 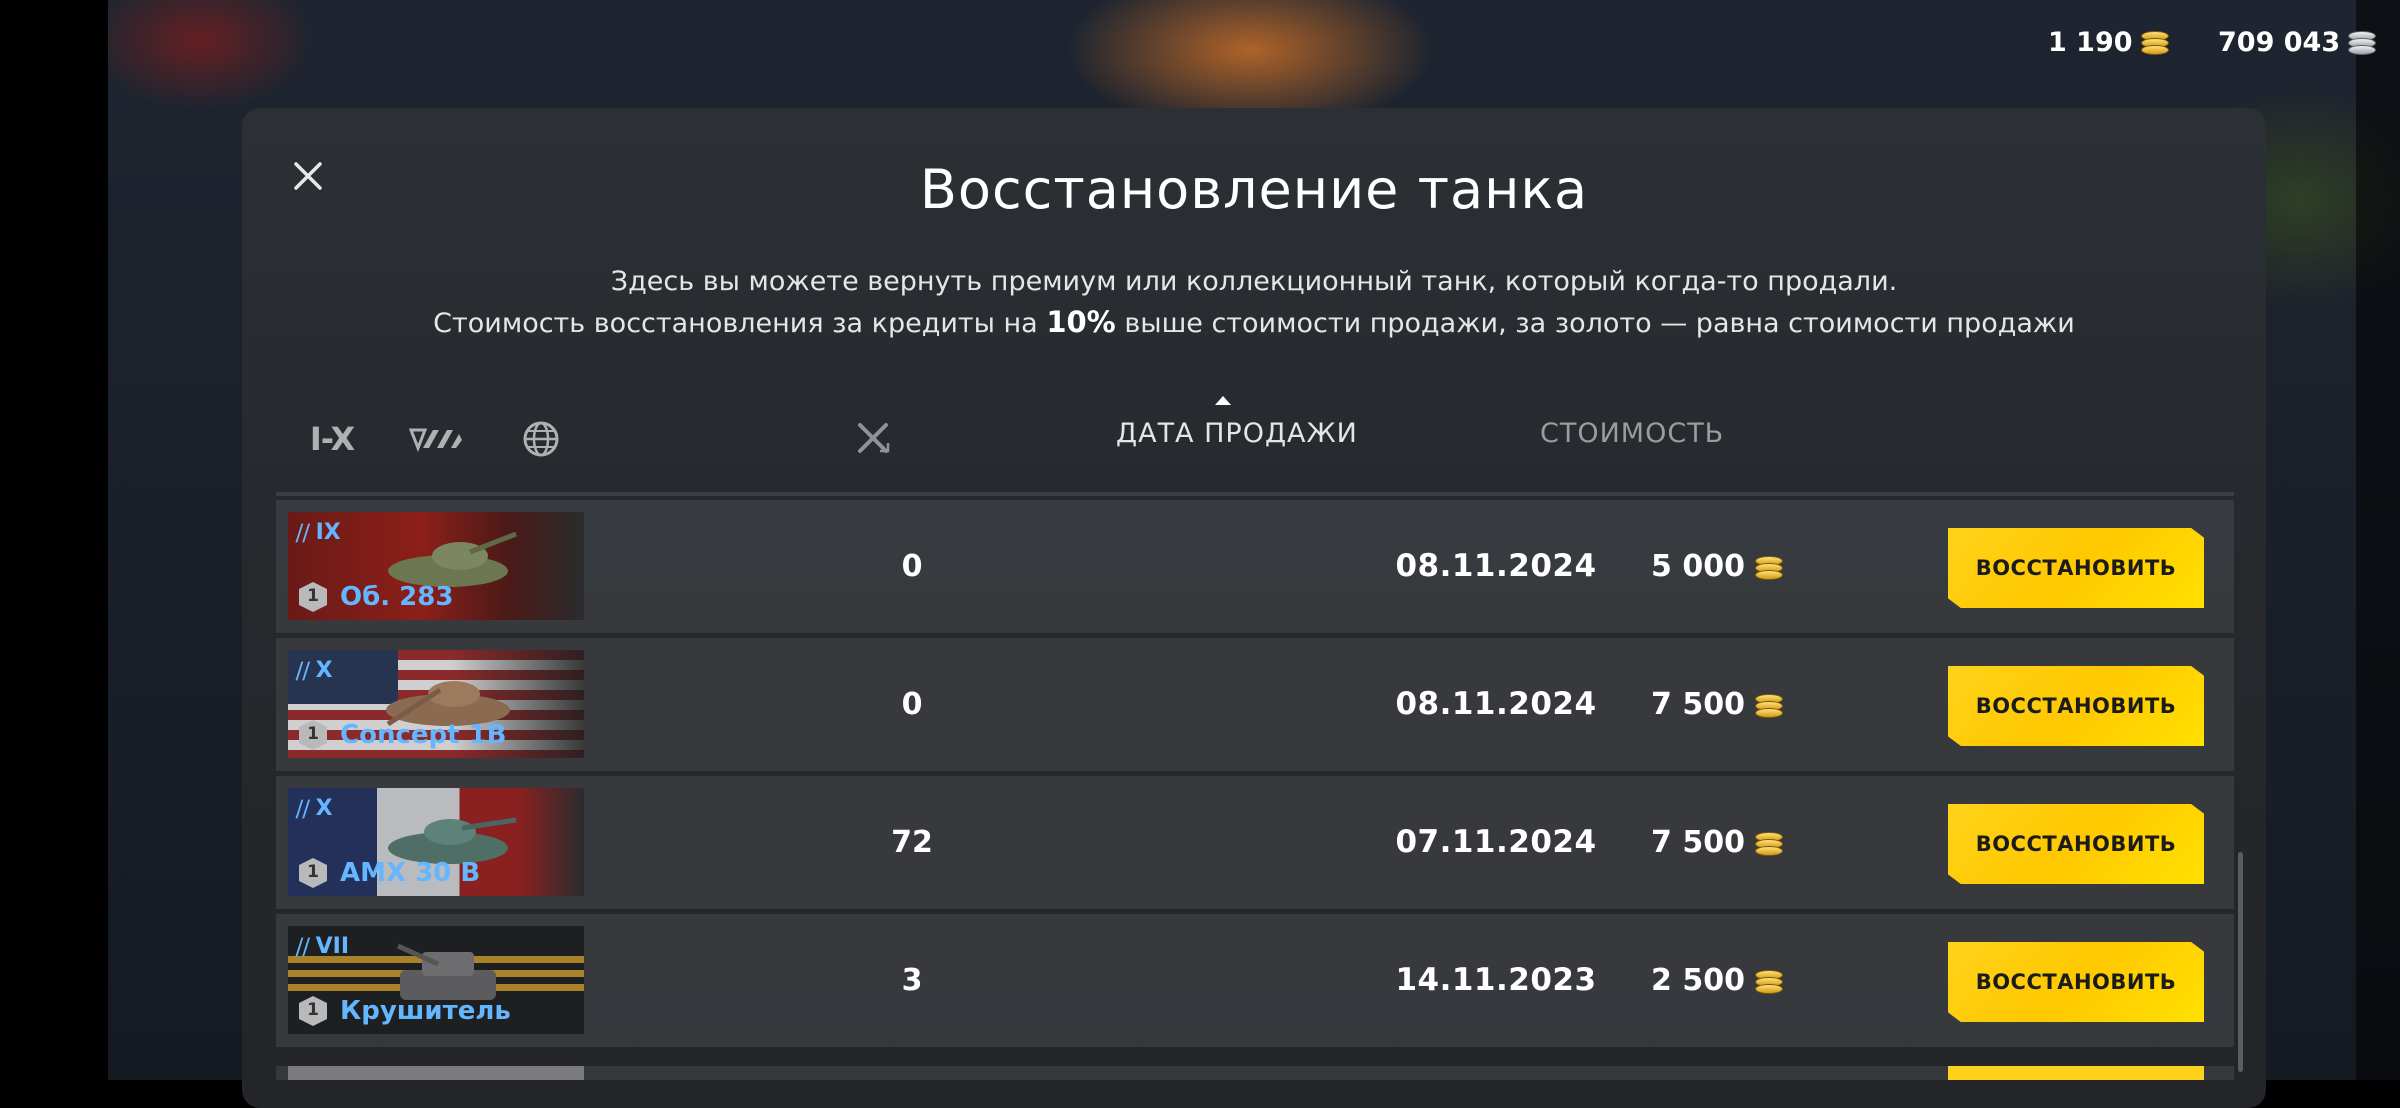 I want to click on restore-cost: 2 500, so click(x=1716, y=980).